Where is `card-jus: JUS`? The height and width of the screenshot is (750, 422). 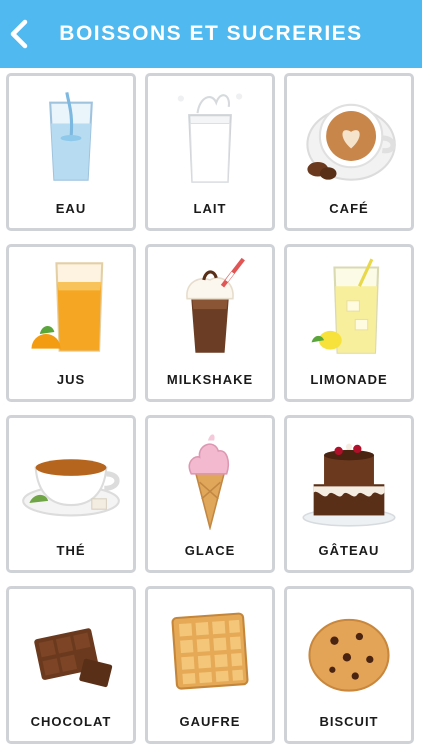
card-jus: JUS is located at coordinates (71, 323).